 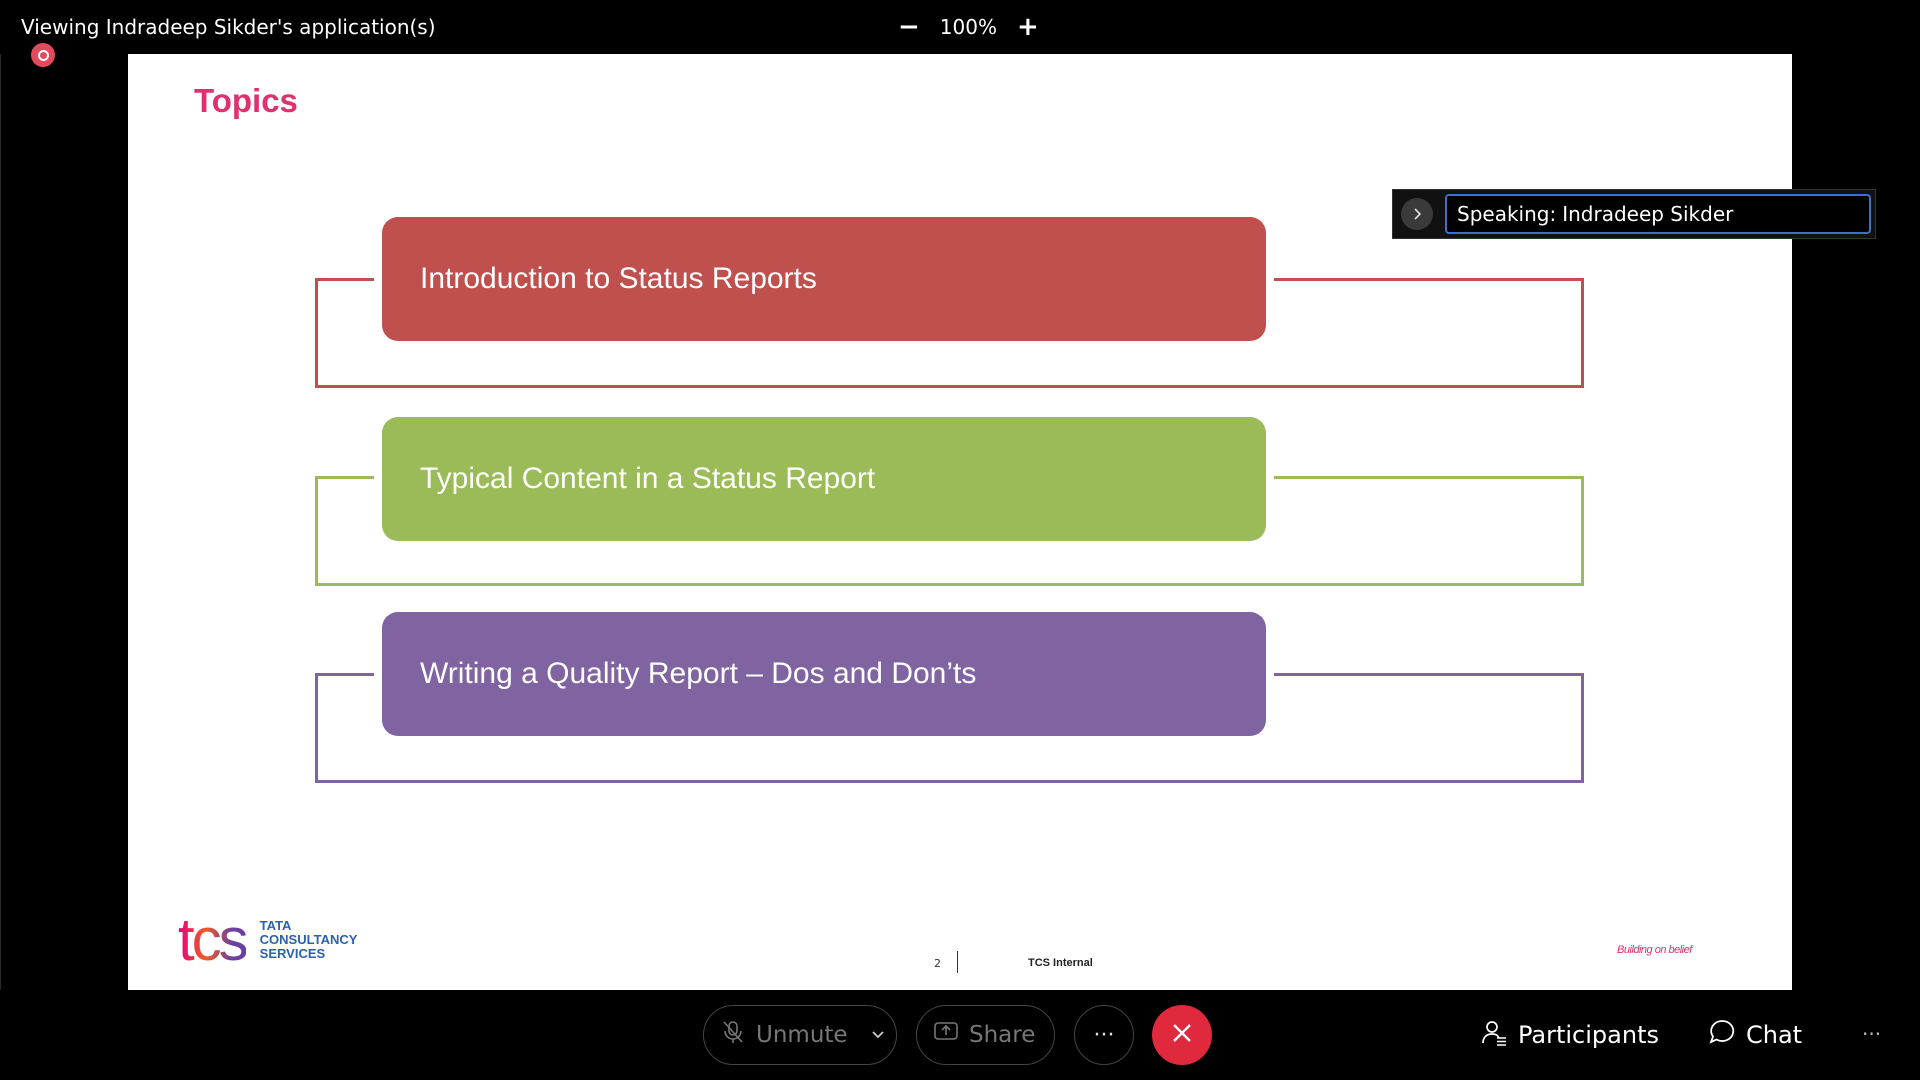 I want to click on zoom-in-button: +, so click(x=1028, y=27).